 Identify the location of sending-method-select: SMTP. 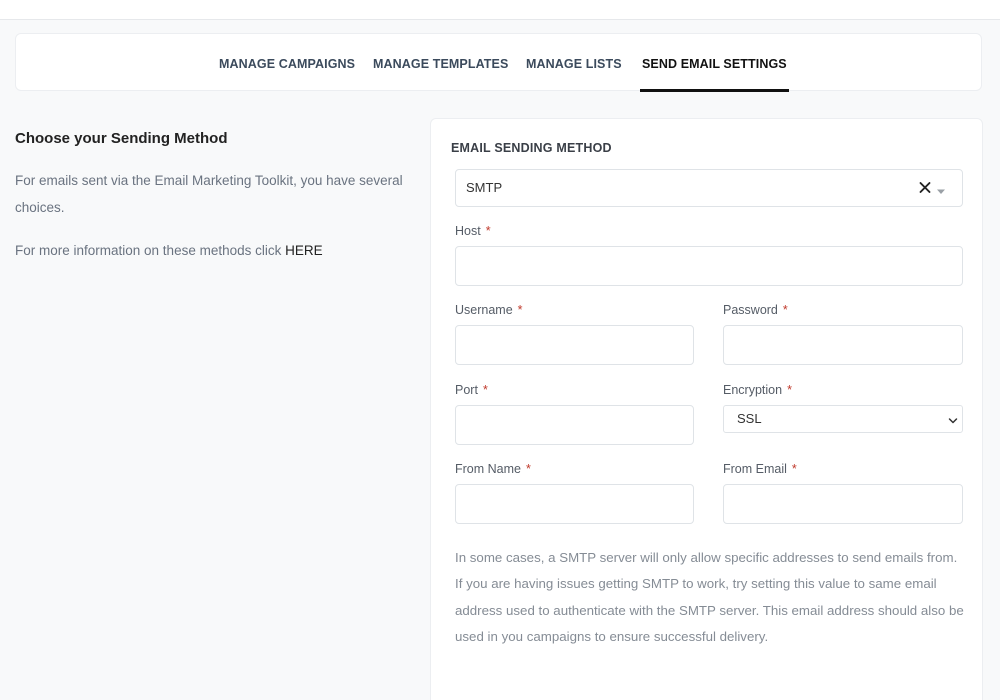
(709, 188).